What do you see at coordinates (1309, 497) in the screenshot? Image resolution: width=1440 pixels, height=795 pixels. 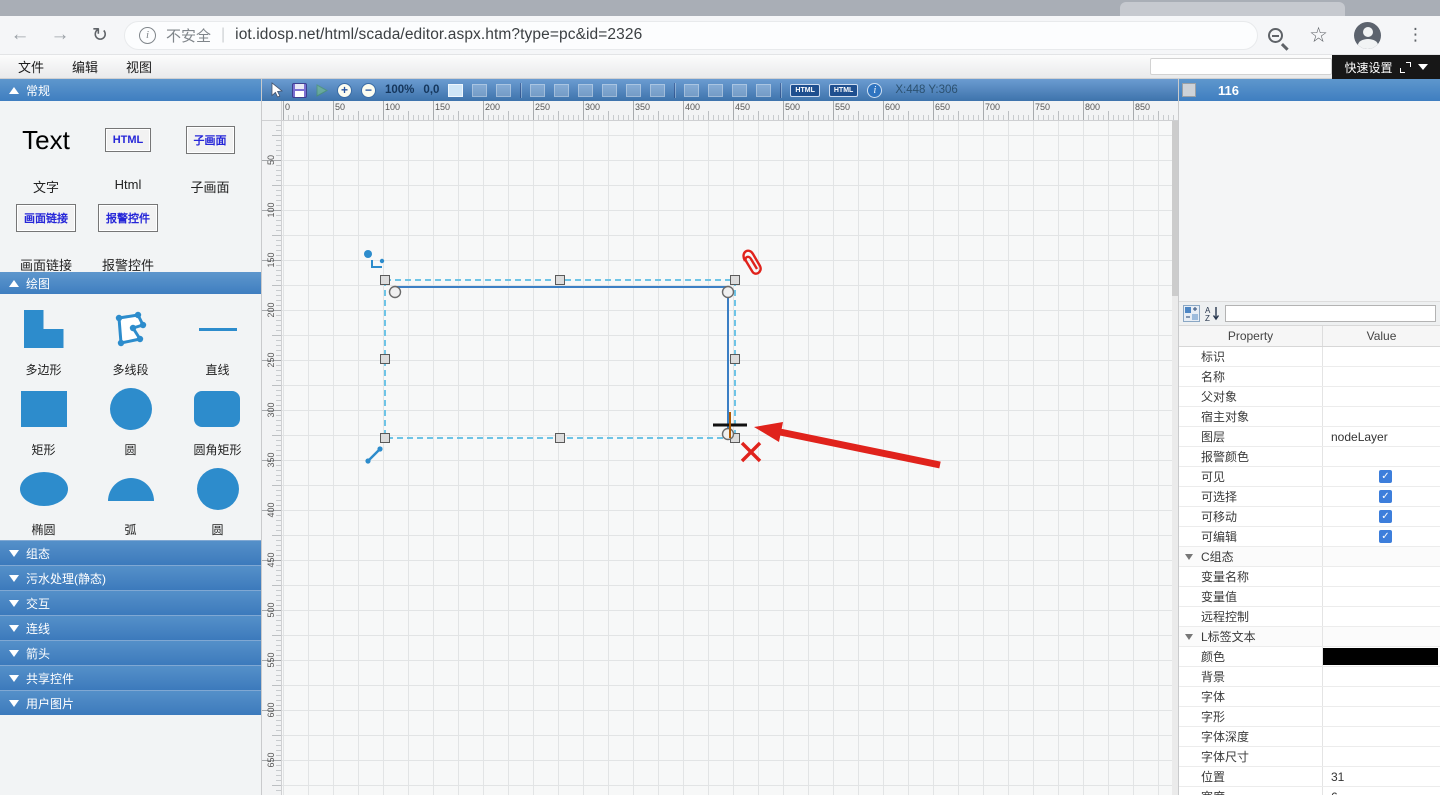 I see `property-row: 可选择 ✓` at bounding box center [1309, 497].